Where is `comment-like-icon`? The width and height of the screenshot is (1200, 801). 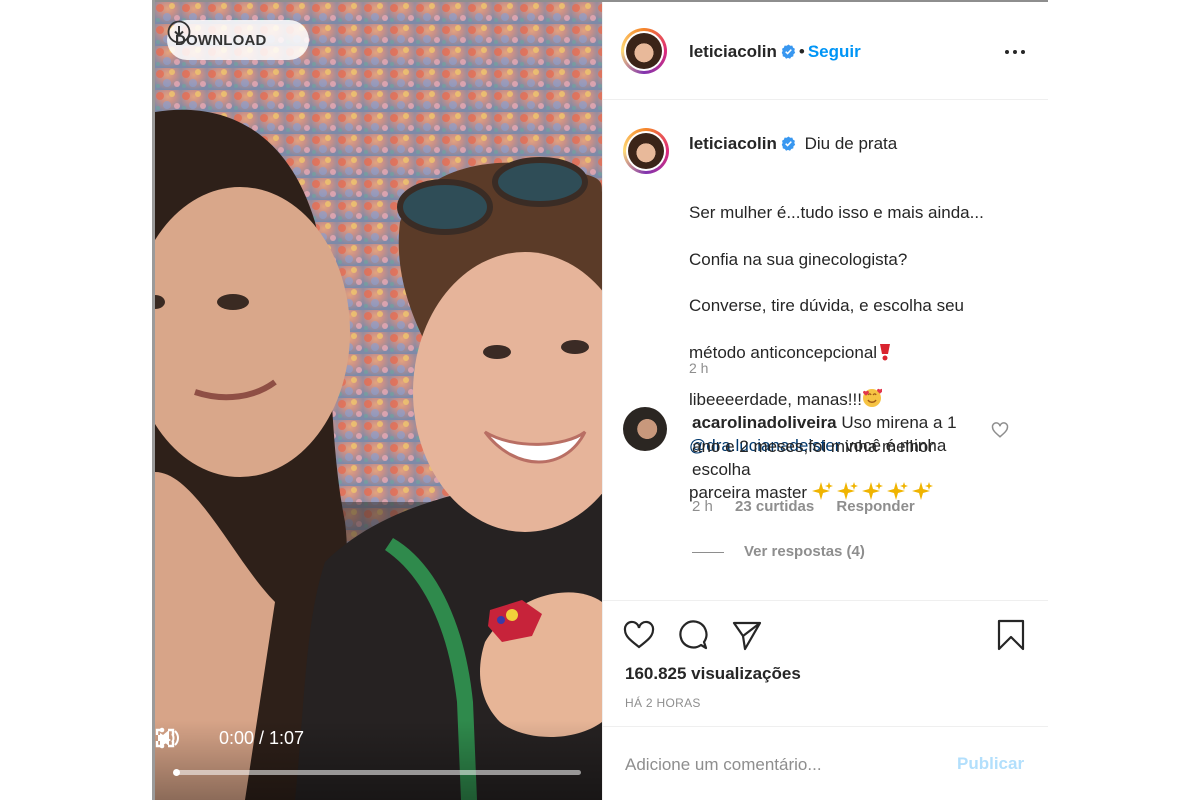 comment-like-icon is located at coordinates (1000, 430).